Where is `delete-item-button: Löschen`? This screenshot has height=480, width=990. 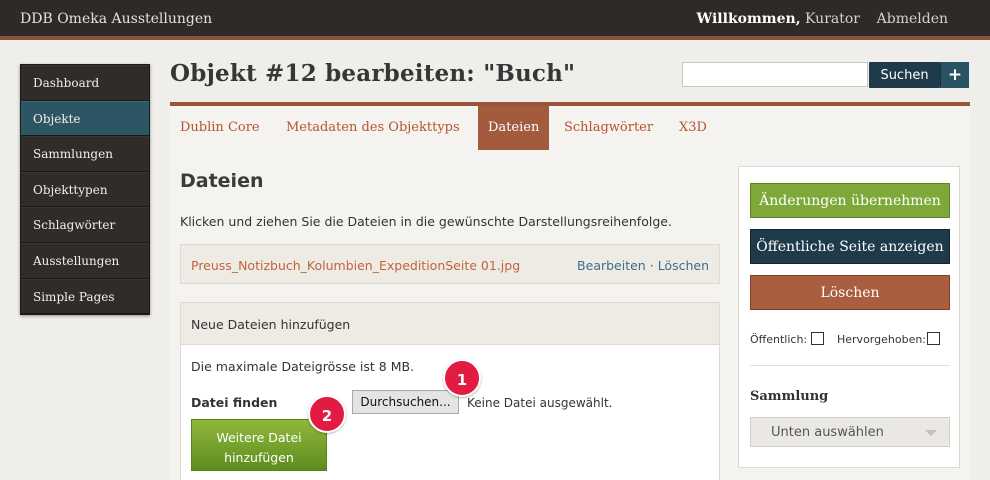
delete-item-button: Löschen is located at coordinates (850, 292).